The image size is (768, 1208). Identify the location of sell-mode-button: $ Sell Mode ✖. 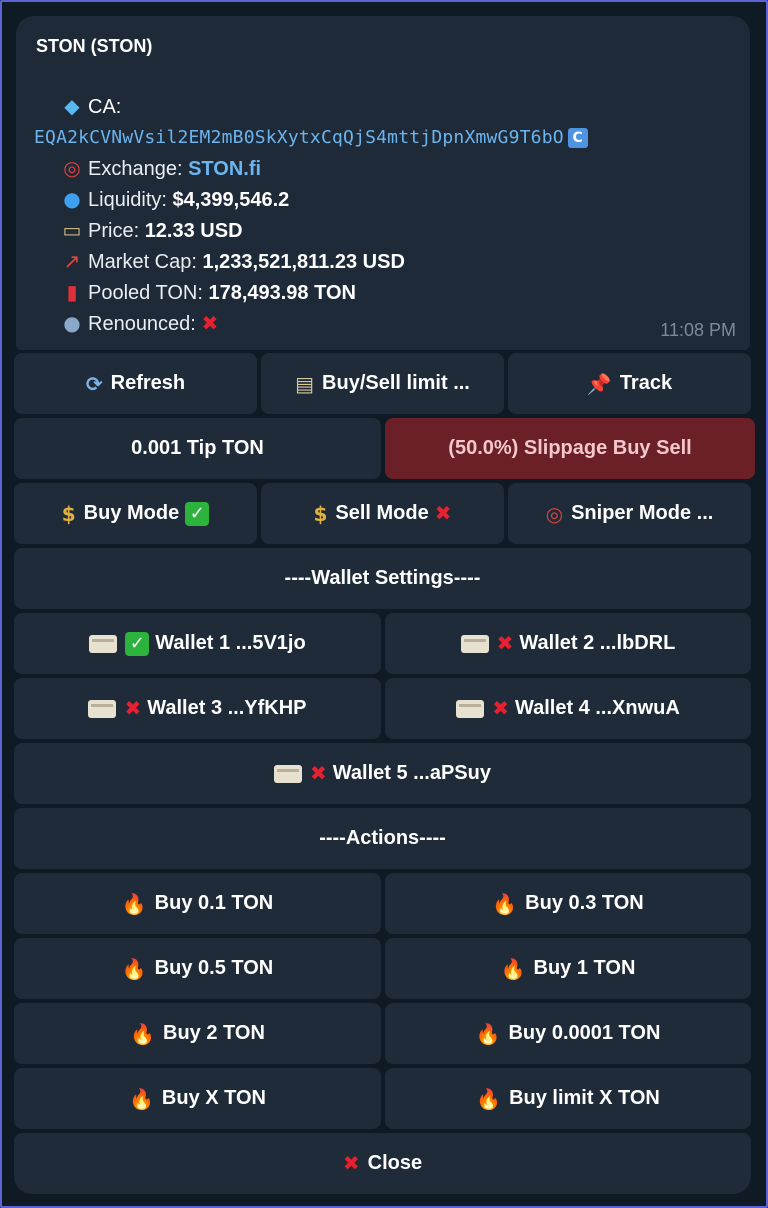
(382, 513).